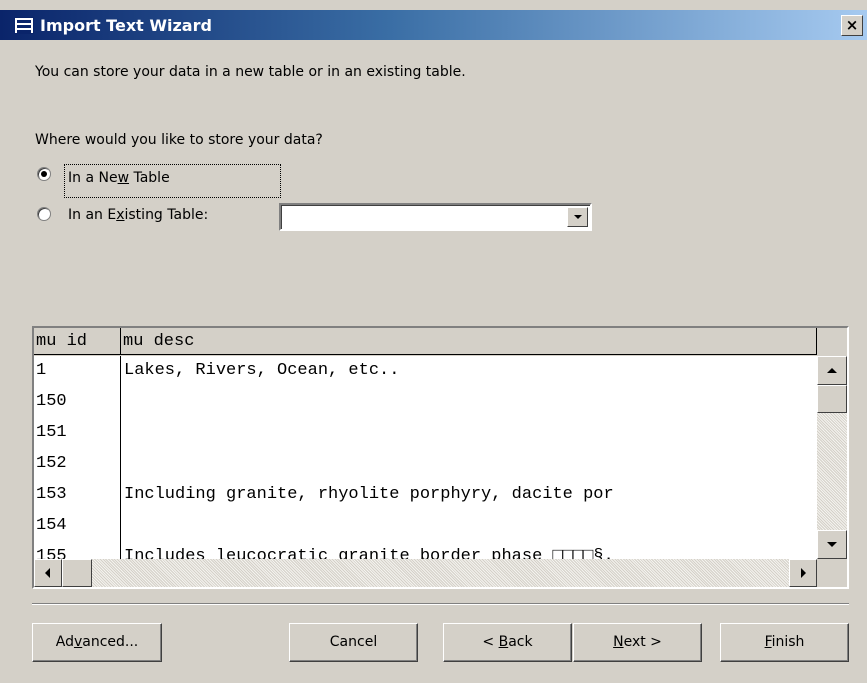 The height and width of the screenshot is (683, 867). What do you see at coordinates (425, 526) in the screenshot?
I see `table-row: 154` at bounding box center [425, 526].